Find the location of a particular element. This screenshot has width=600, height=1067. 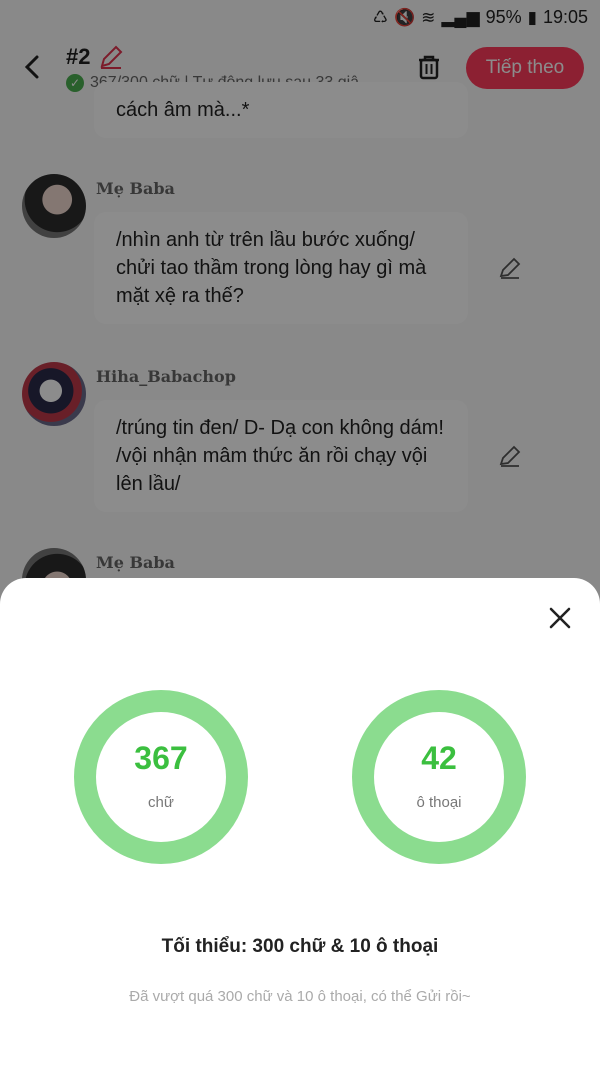

close-icon is located at coordinates (560, 618).